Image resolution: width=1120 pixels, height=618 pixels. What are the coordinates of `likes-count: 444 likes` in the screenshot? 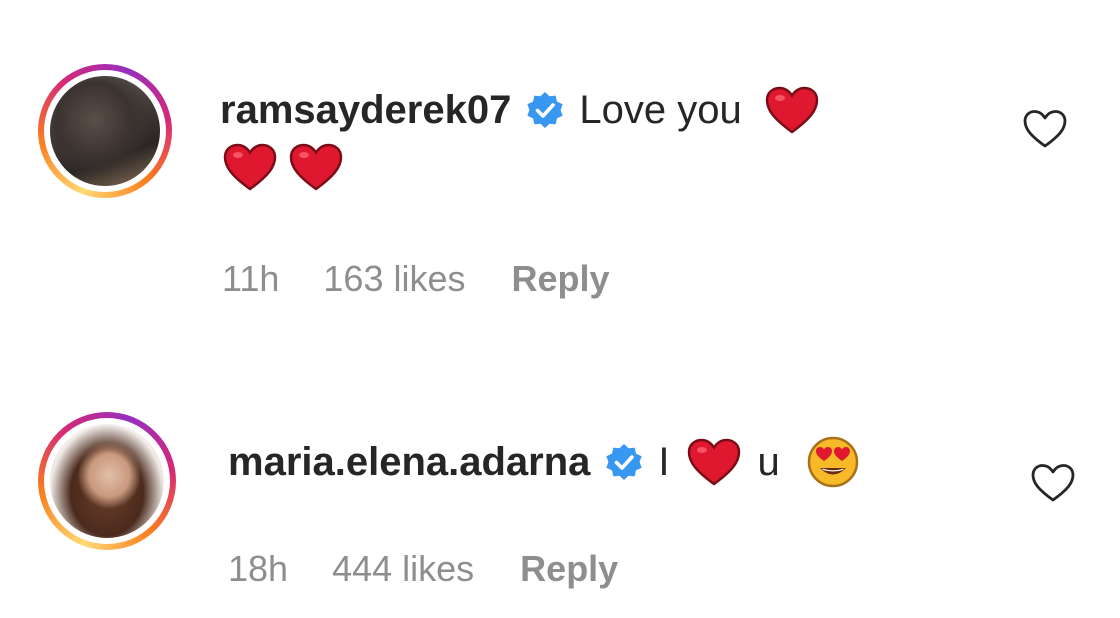 It's located at (403, 569).